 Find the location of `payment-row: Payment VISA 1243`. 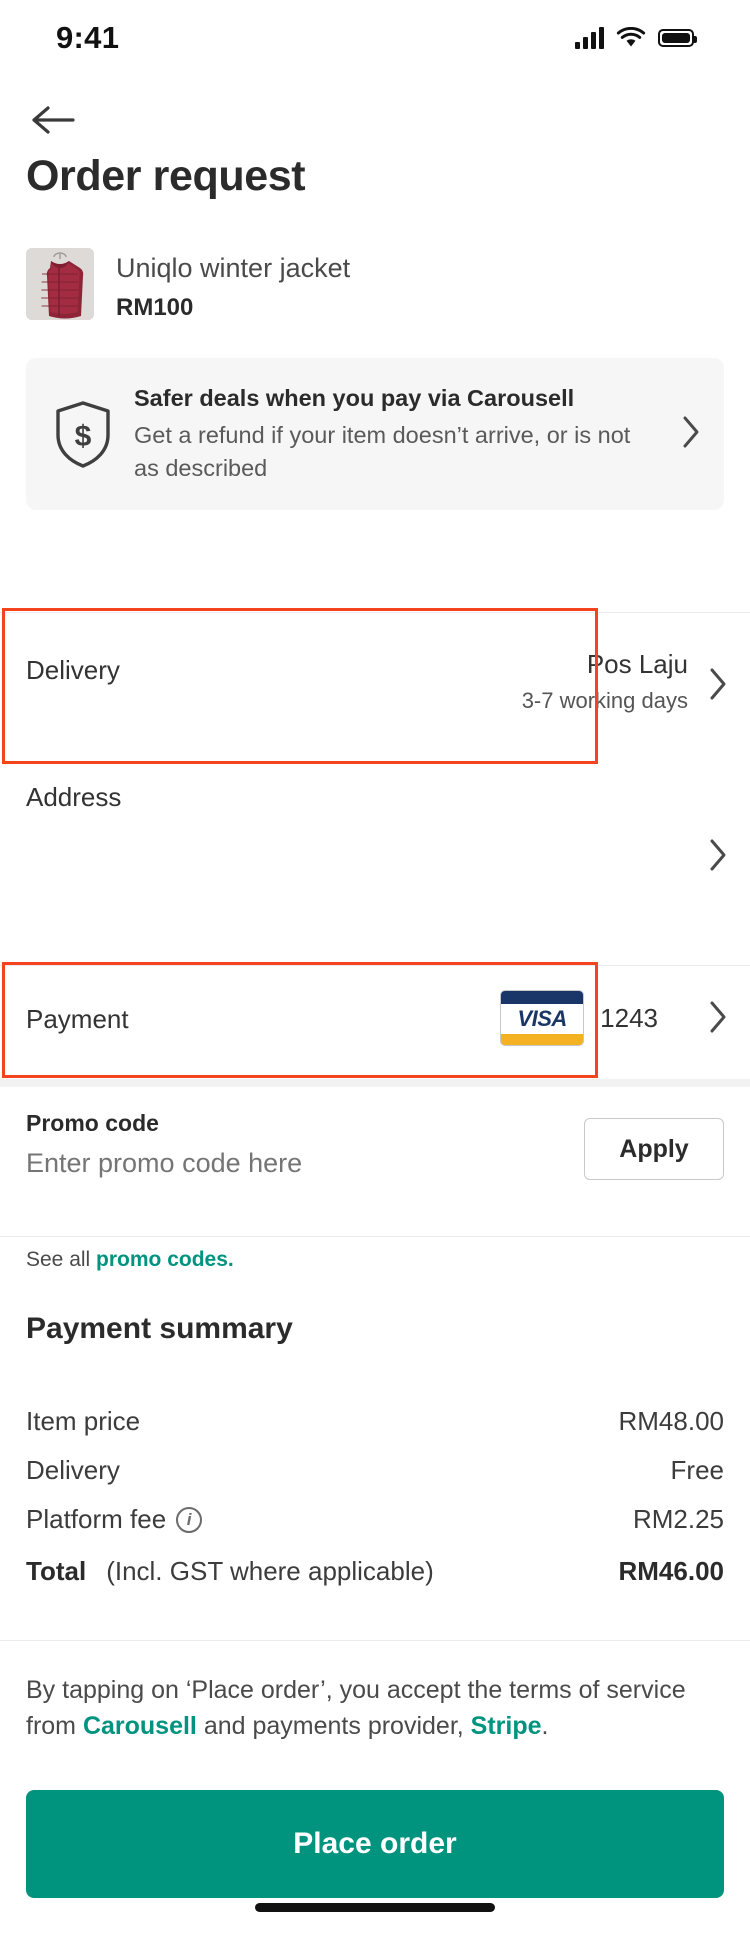

payment-row: Payment VISA 1243 is located at coordinates (375, 1021).